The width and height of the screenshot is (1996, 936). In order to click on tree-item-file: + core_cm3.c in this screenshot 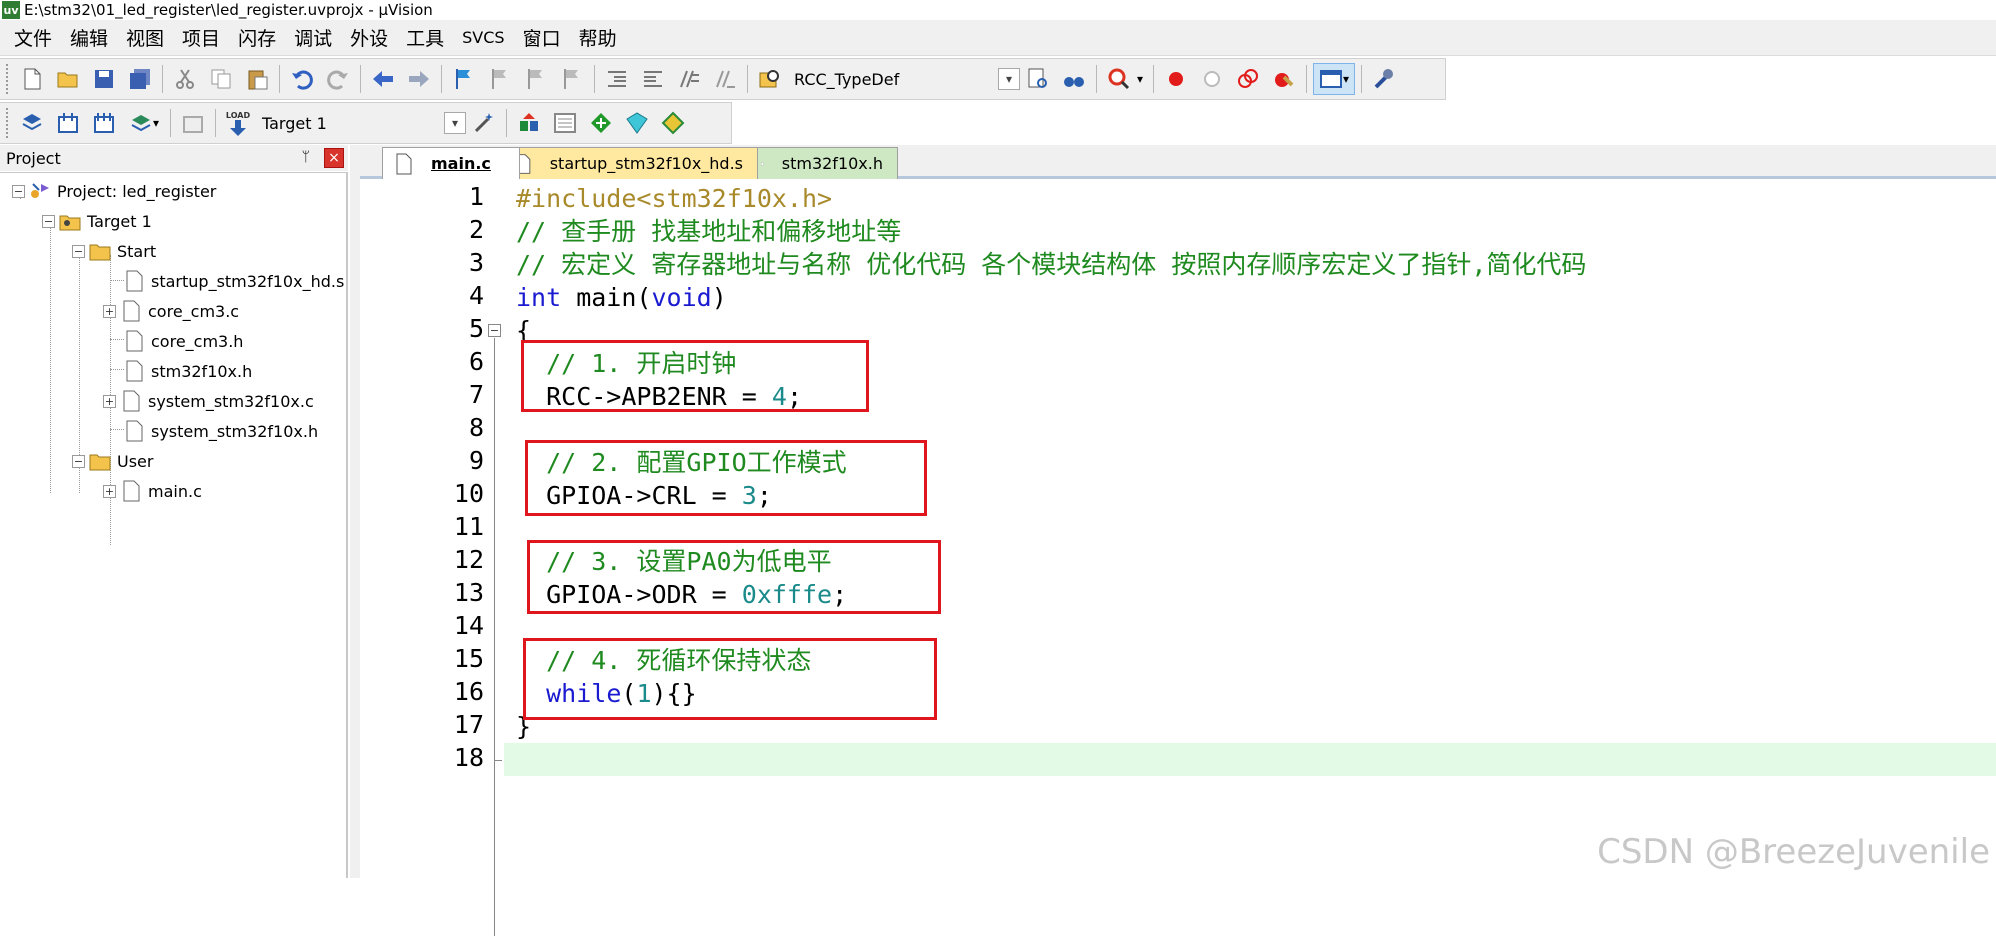, I will do `click(171, 311)`.